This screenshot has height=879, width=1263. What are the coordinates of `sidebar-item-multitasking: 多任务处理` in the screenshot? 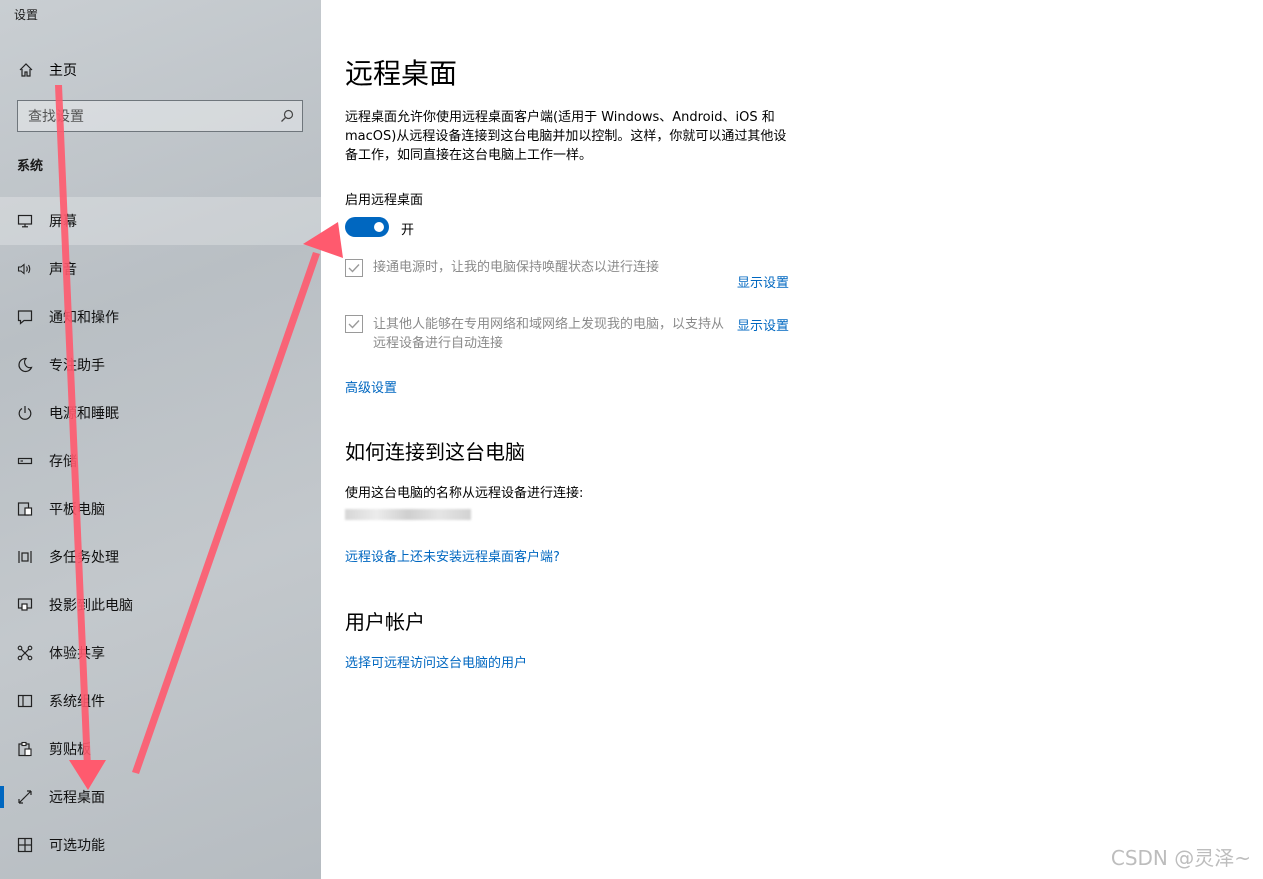 It's located at (160, 557).